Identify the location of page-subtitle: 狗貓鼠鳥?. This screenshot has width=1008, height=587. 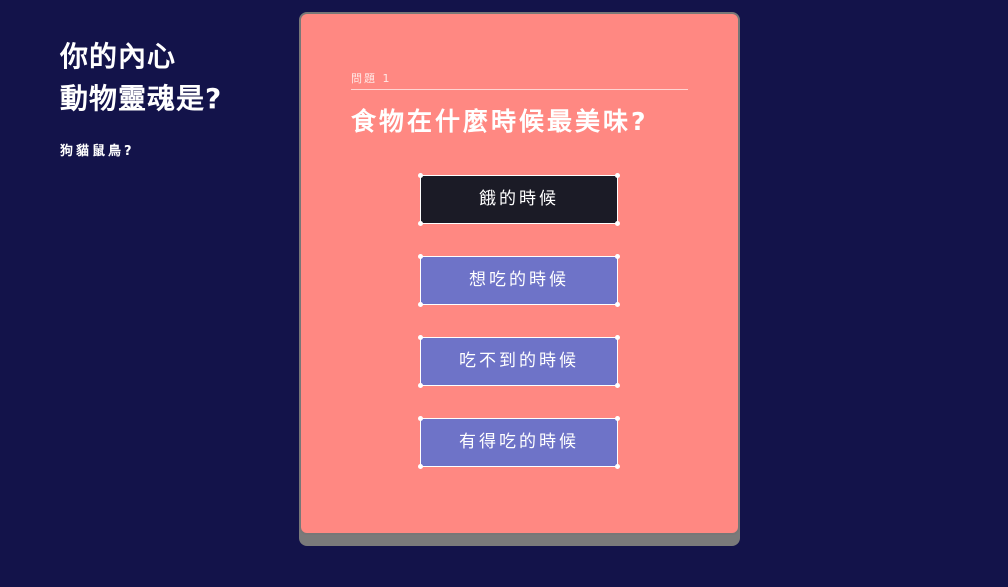
(97, 151).